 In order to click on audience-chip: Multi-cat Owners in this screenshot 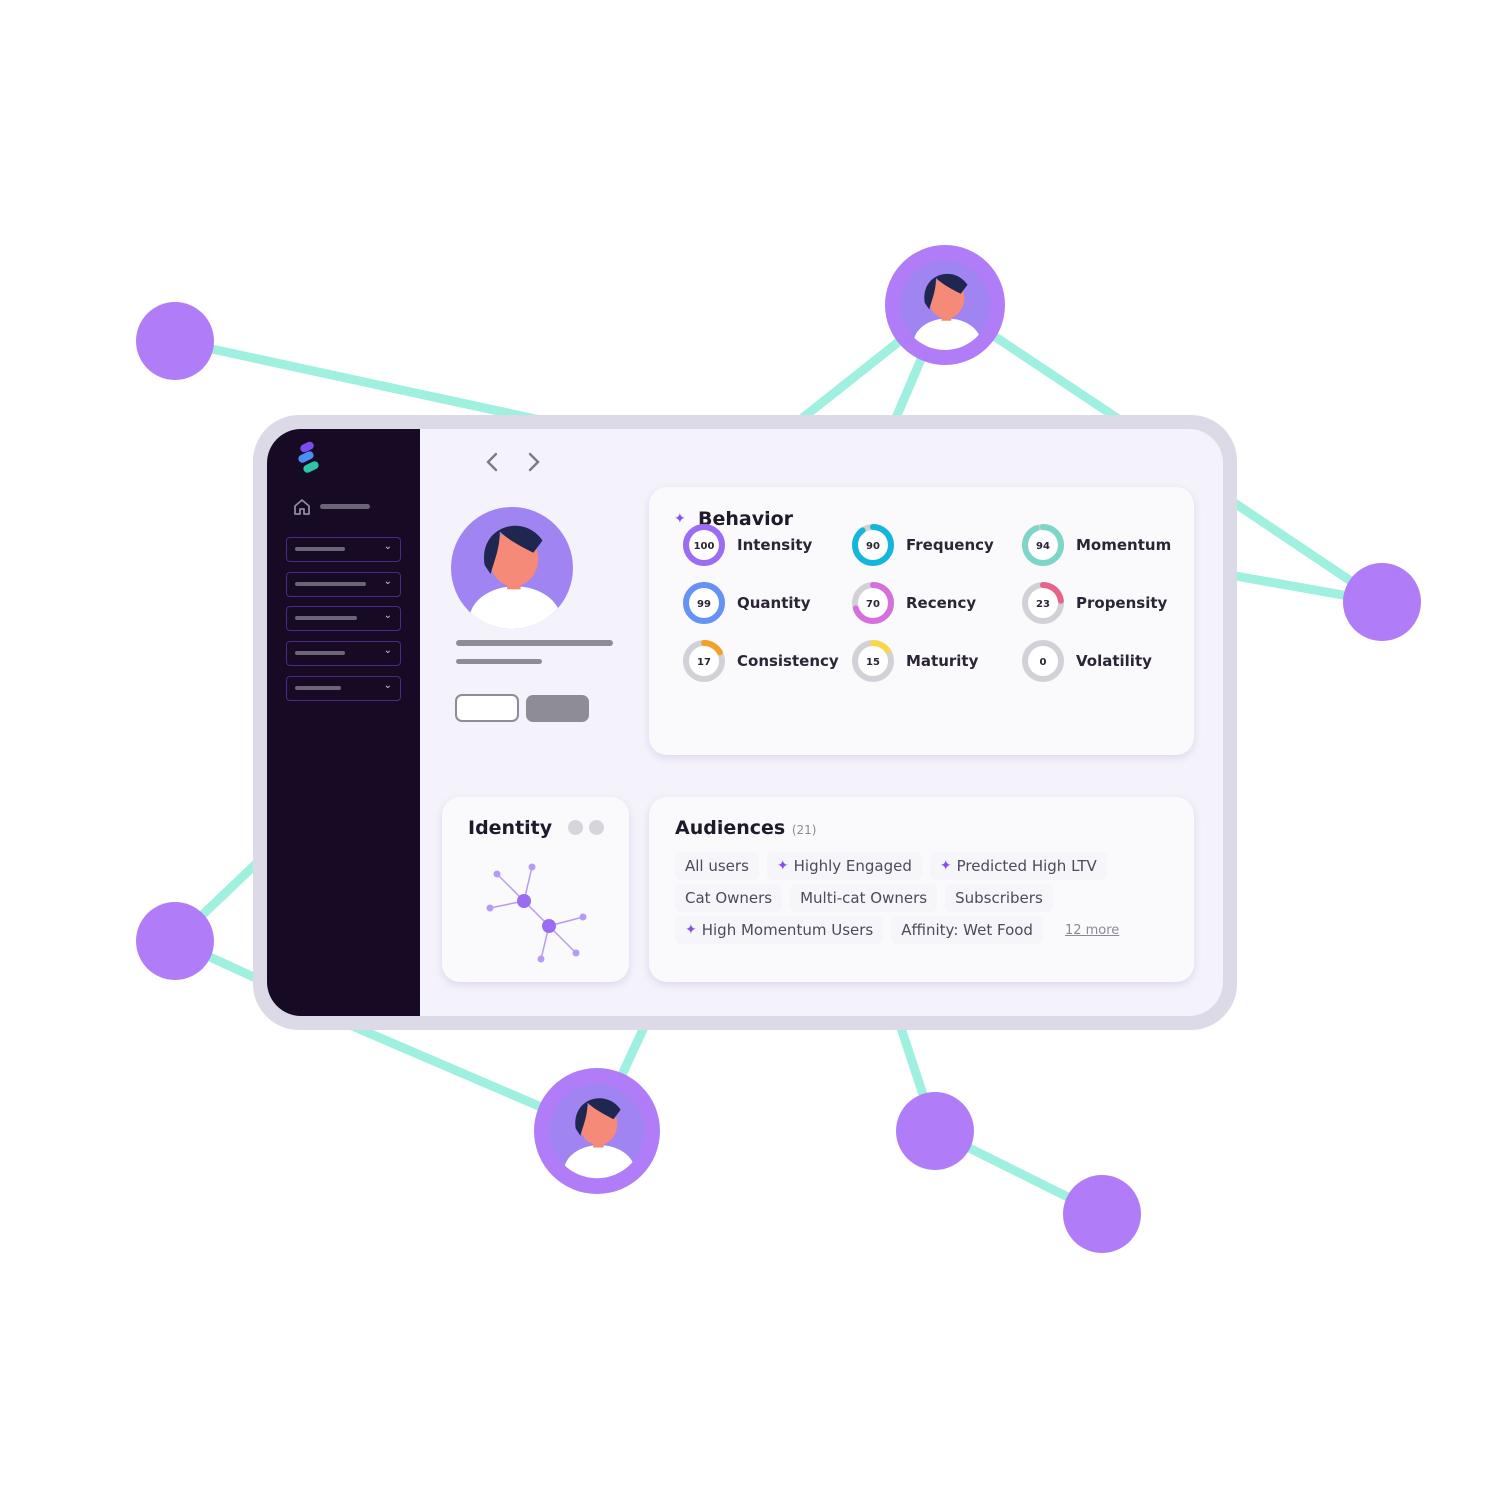, I will do `click(864, 898)`.